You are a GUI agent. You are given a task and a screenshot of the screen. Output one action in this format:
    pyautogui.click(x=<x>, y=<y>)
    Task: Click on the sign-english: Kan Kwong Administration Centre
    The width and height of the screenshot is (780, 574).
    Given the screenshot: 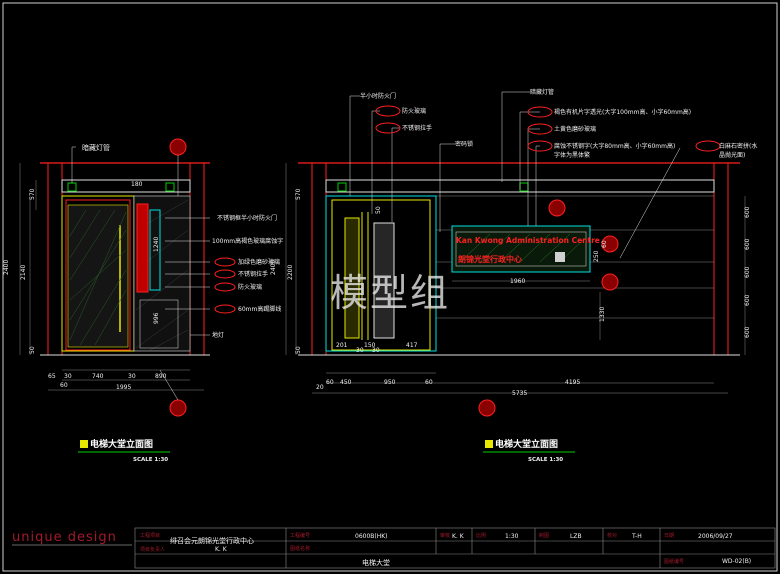 What is the action you would take?
    pyautogui.click(x=528, y=240)
    